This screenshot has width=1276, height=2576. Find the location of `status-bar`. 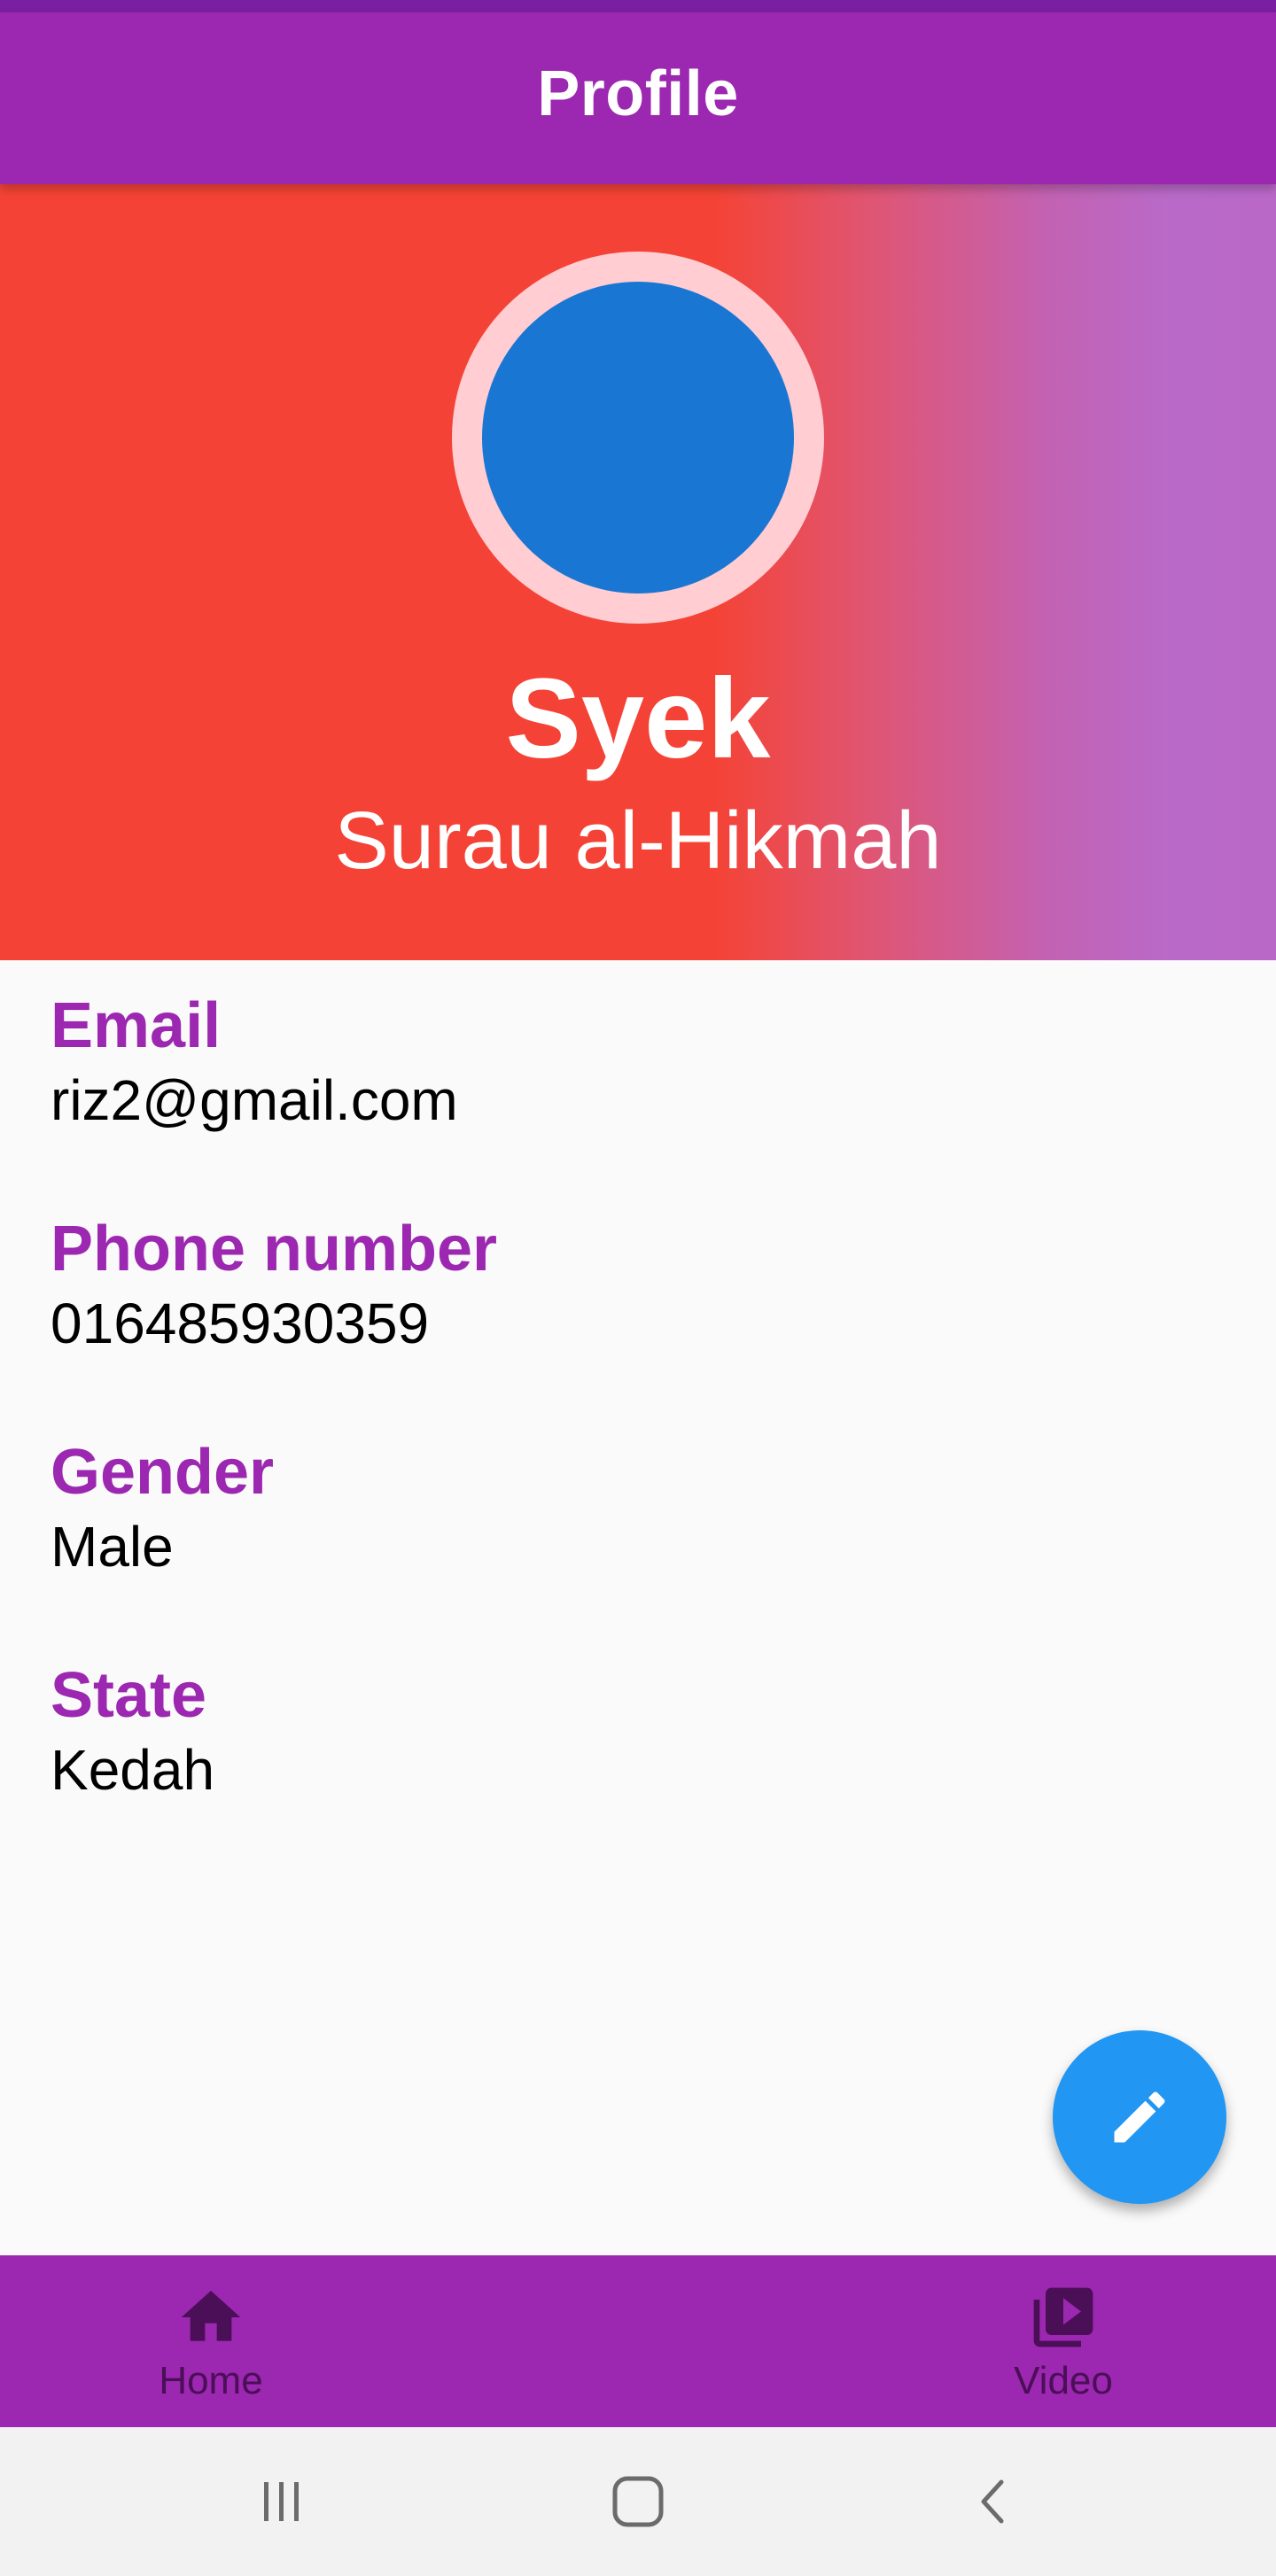

status-bar is located at coordinates (638, 6).